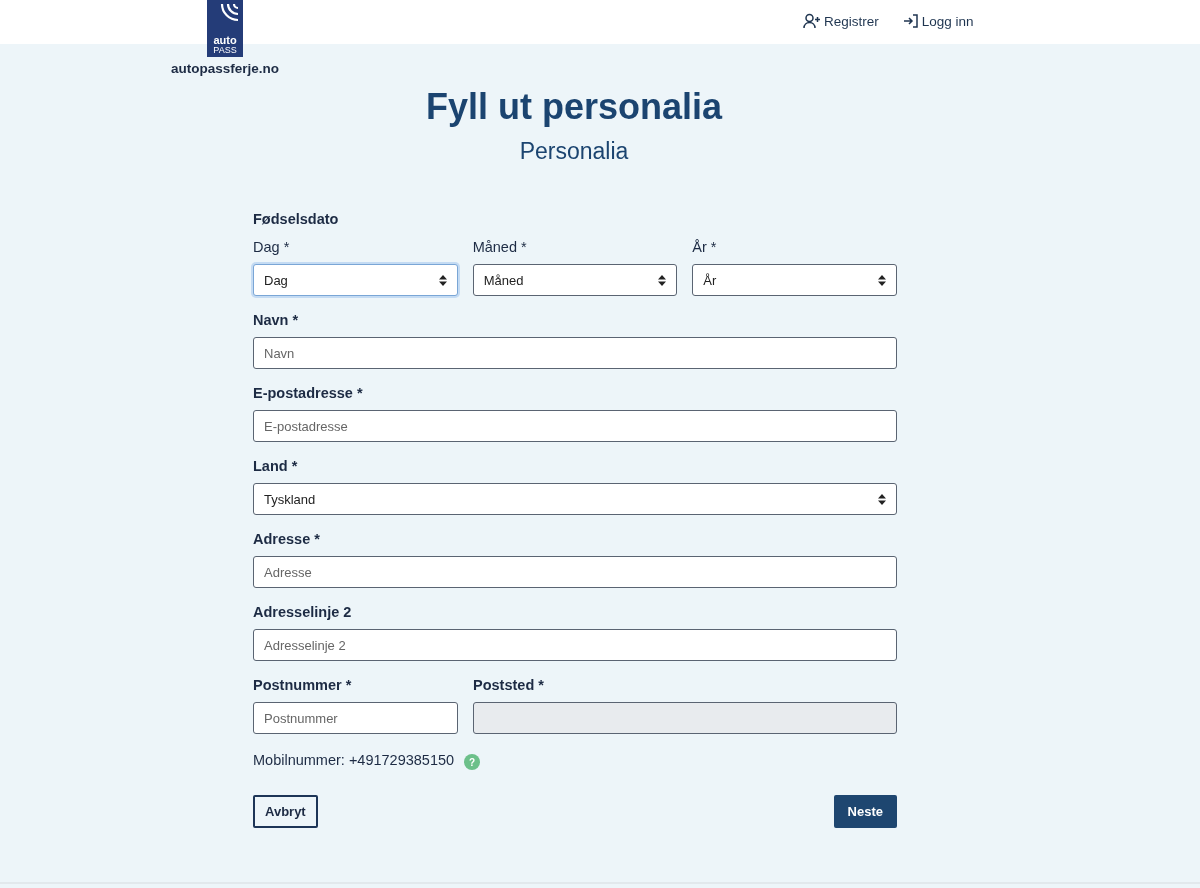 This screenshot has height=888, width=1200. What do you see at coordinates (865, 811) in the screenshot?
I see `next-button: Neste` at bounding box center [865, 811].